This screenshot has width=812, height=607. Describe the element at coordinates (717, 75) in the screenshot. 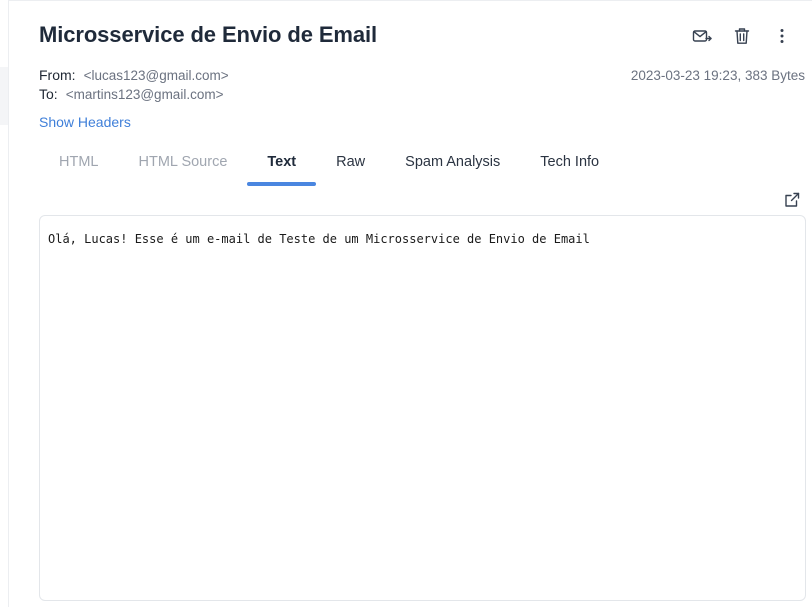

I see `date-size-info: 2023-03-23 19:23, 383 Bytes` at that location.